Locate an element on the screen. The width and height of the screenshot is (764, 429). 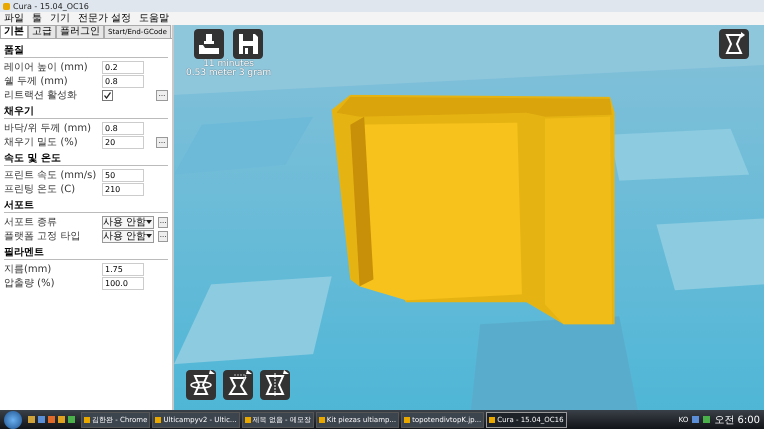
input-field: 100.0 is located at coordinates (123, 283).